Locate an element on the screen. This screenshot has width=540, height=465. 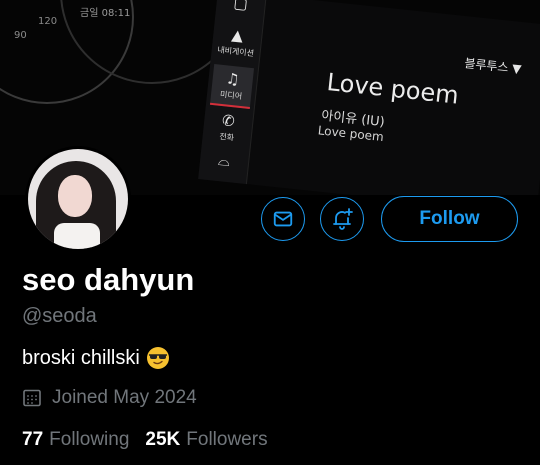
profile-bio: broski chillski is located at coordinates (96, 358).